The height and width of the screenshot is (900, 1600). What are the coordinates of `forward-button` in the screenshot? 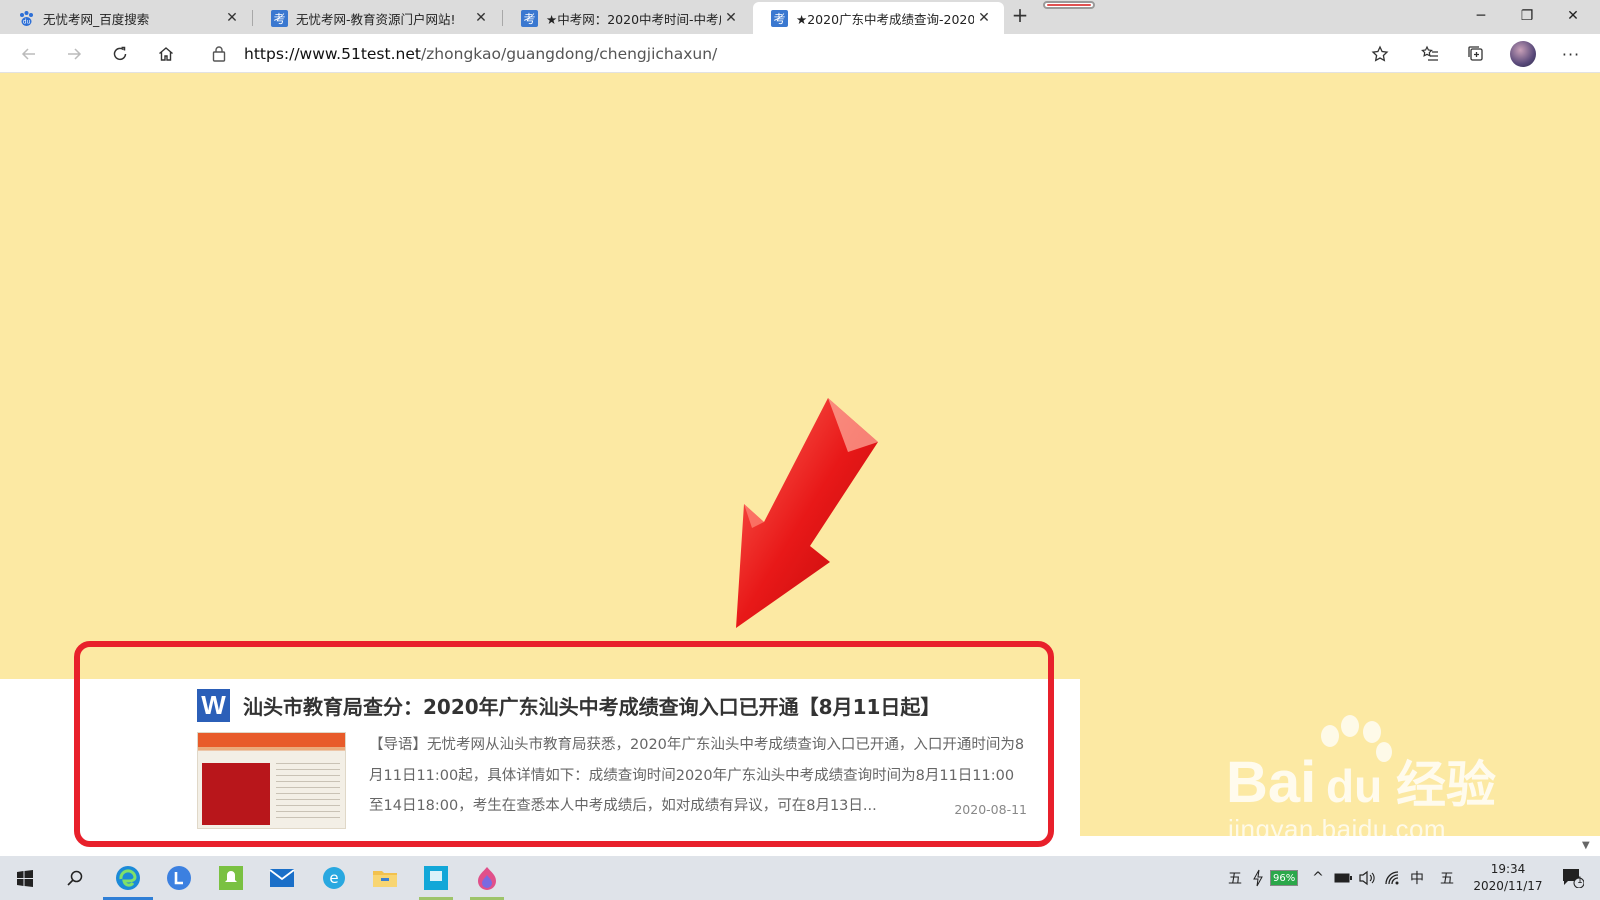 It's located at (74, 54).